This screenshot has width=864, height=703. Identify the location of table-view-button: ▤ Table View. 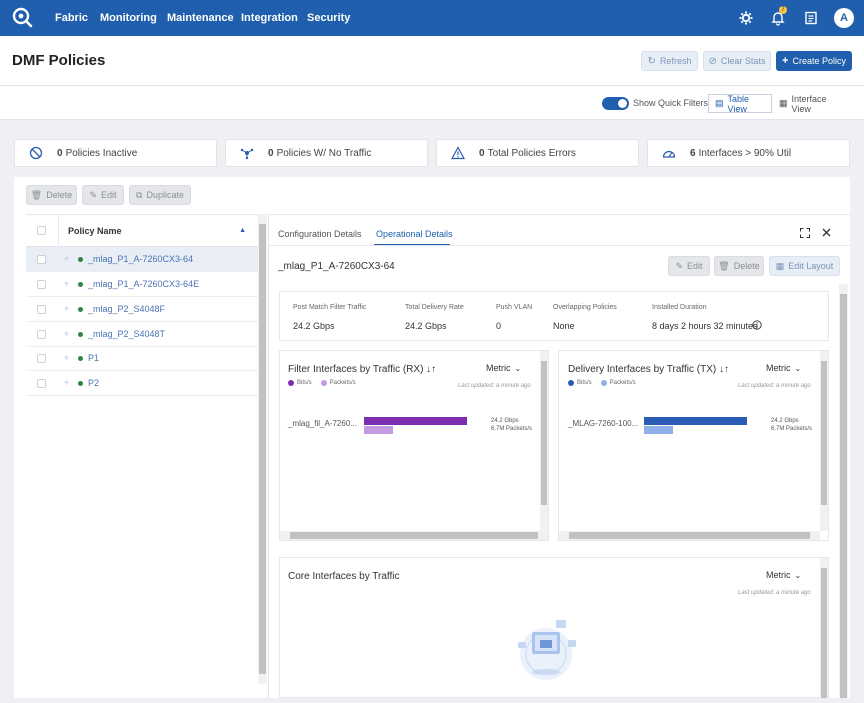
(740, 104).